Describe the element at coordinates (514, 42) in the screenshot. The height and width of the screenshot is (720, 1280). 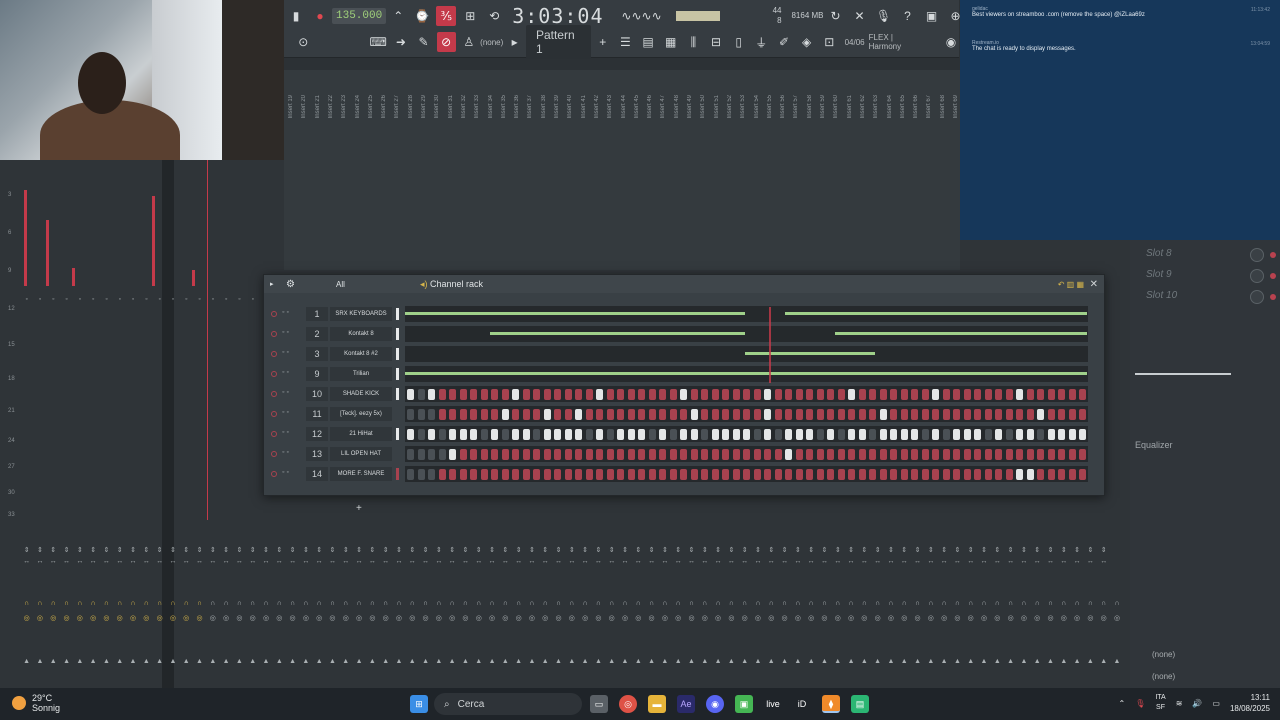
I see `triangle-icon: ▸` at that location.